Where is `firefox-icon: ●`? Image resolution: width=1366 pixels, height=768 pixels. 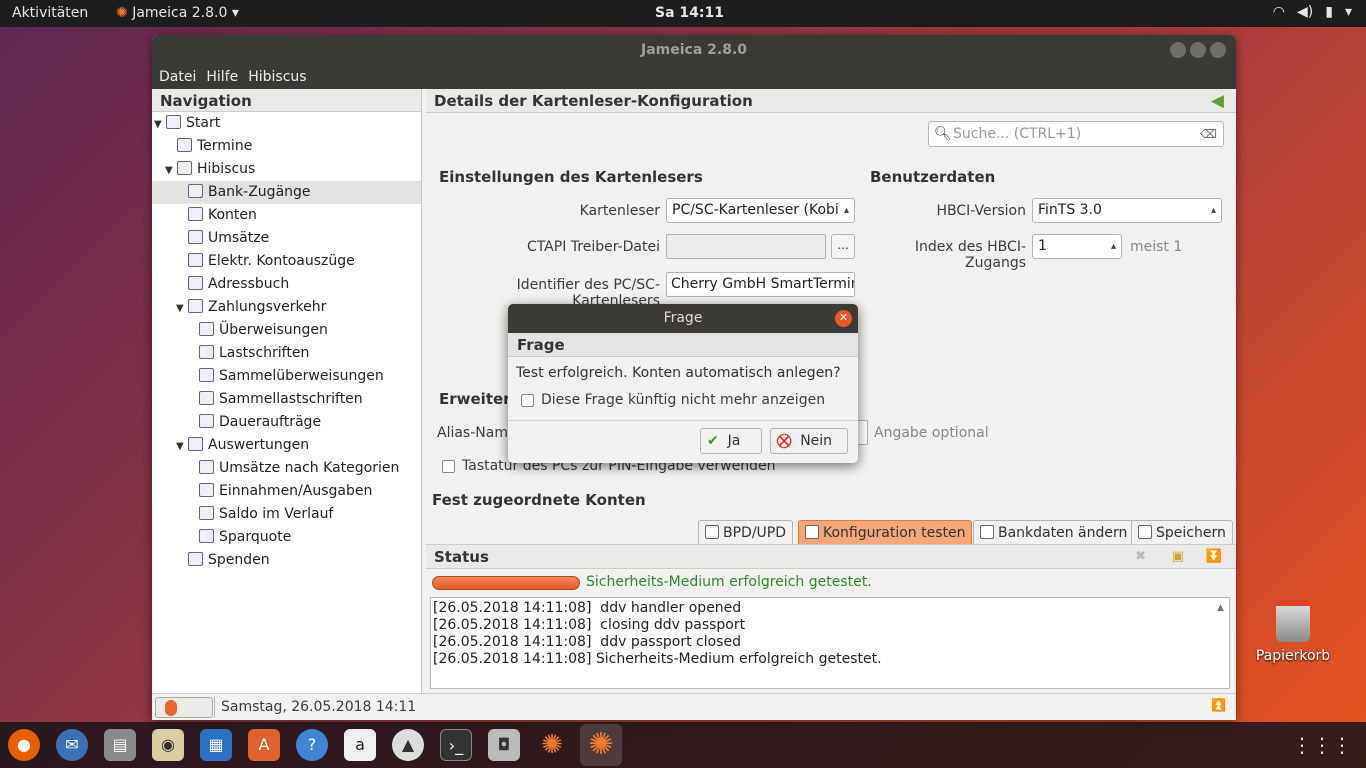 firefox-icon: ● is located at coordinates (24, 745).